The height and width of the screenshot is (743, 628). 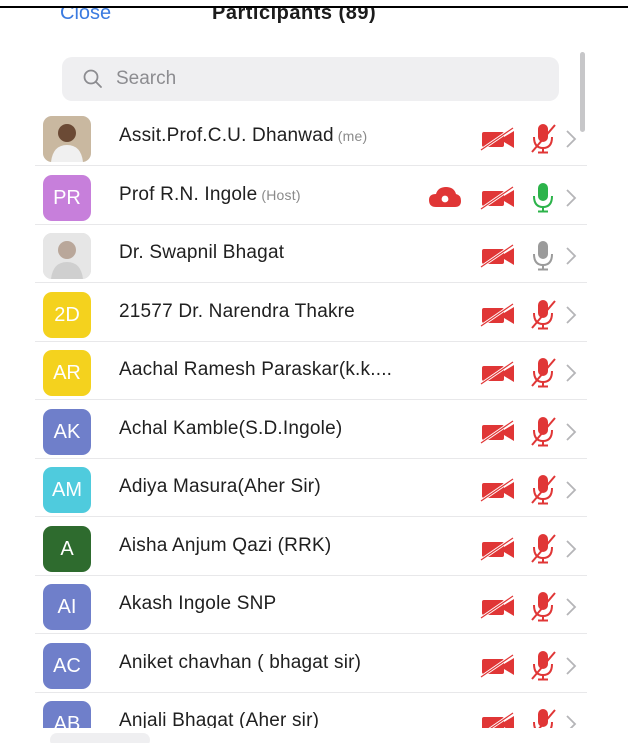 I want to click on participant-name-text: Adiya Masura(Aher Sir), so click(x=220, y=486).